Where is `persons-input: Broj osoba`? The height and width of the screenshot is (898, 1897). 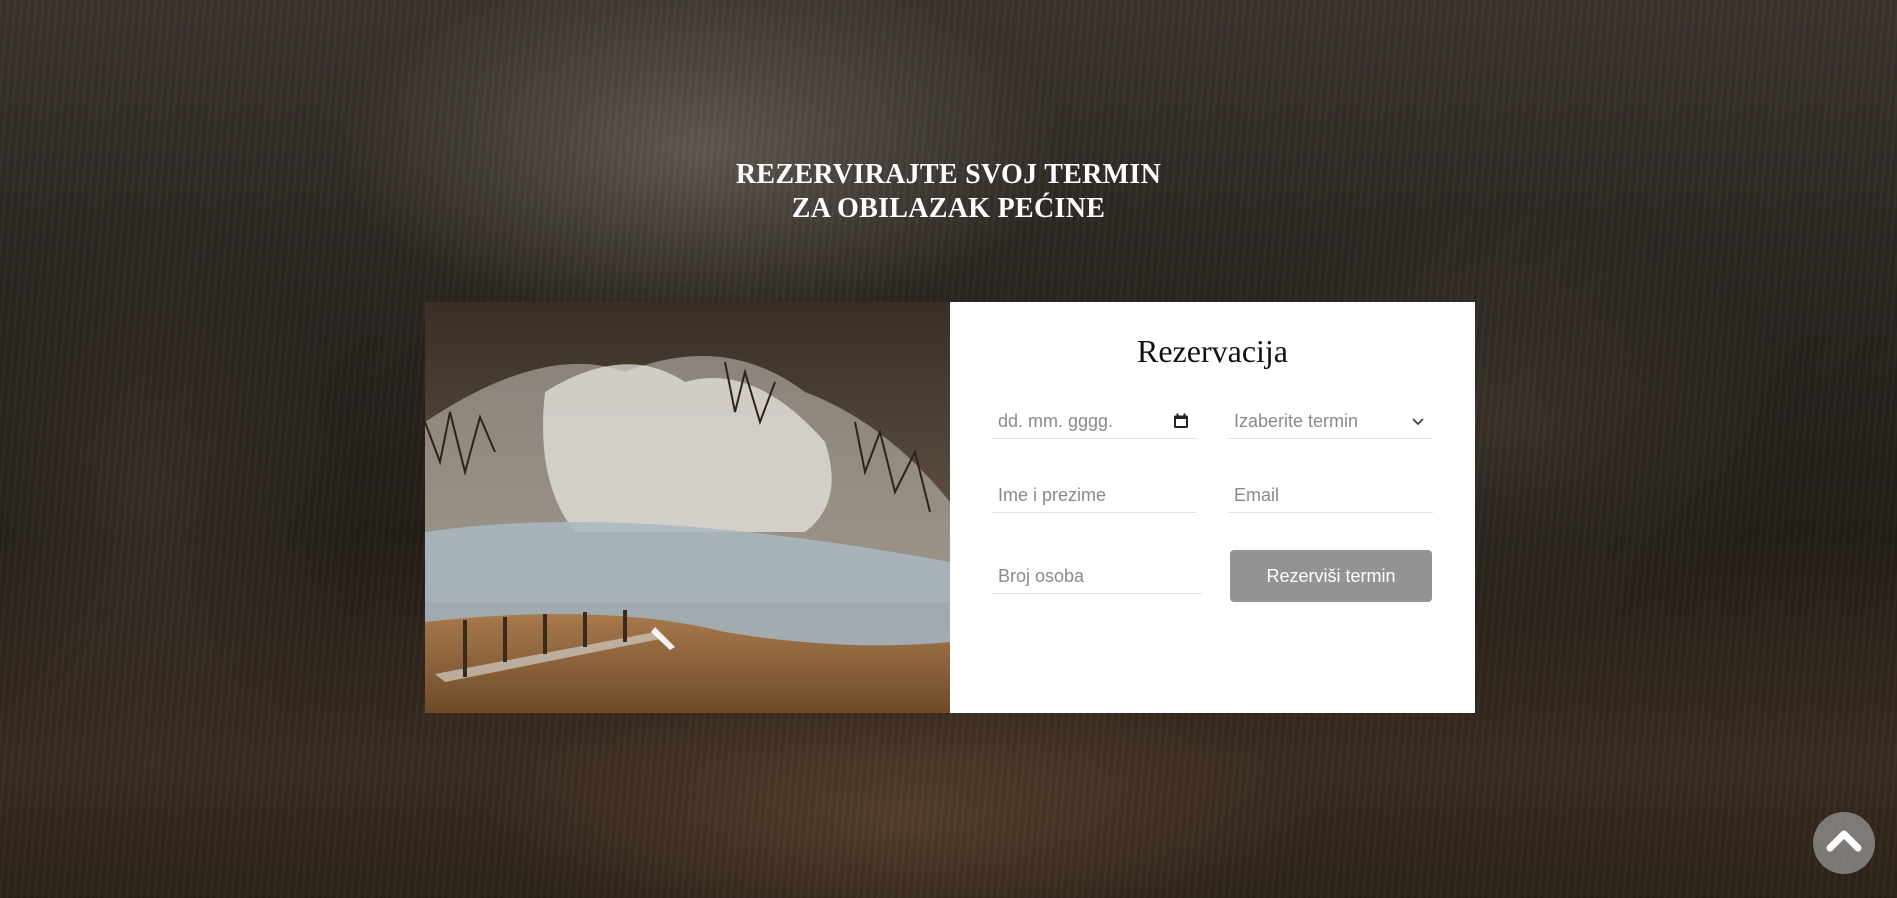 persons-input: Broj osoba is located at coordinates (1097, 576).